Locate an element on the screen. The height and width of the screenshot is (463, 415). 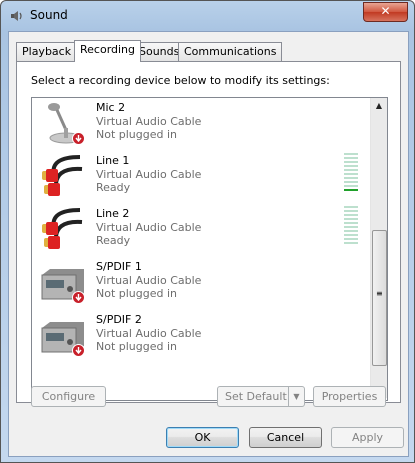
scrollbar-thumb: ≡ is located at coordinates (379, 298).